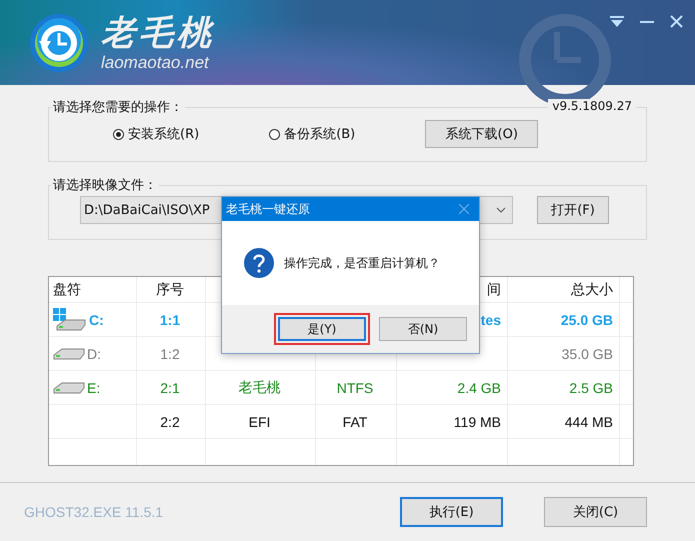 This screenshot has width=695, height=541. Describe the element at coordinates (268, 209) in the screenshot. I see `dialog-title: 老毛桃一键还原` at that location.